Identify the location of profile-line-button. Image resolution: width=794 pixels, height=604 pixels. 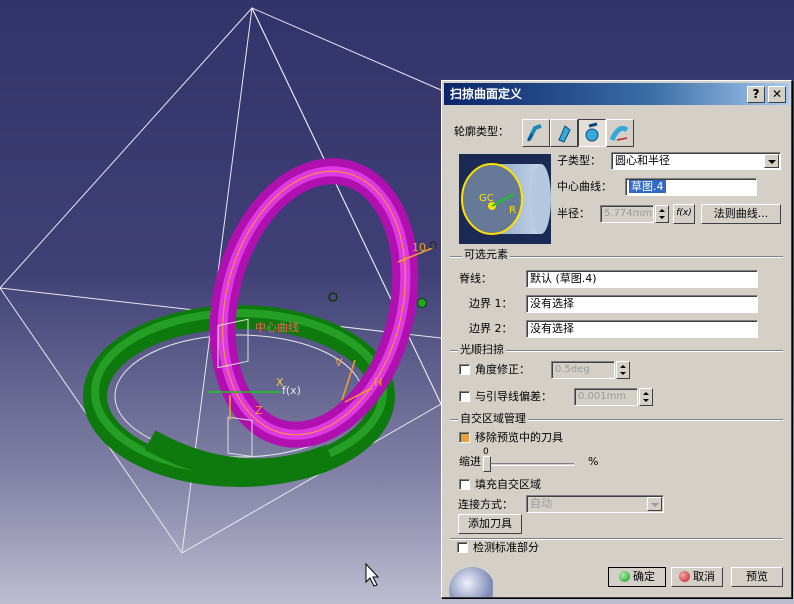
(564, 133).